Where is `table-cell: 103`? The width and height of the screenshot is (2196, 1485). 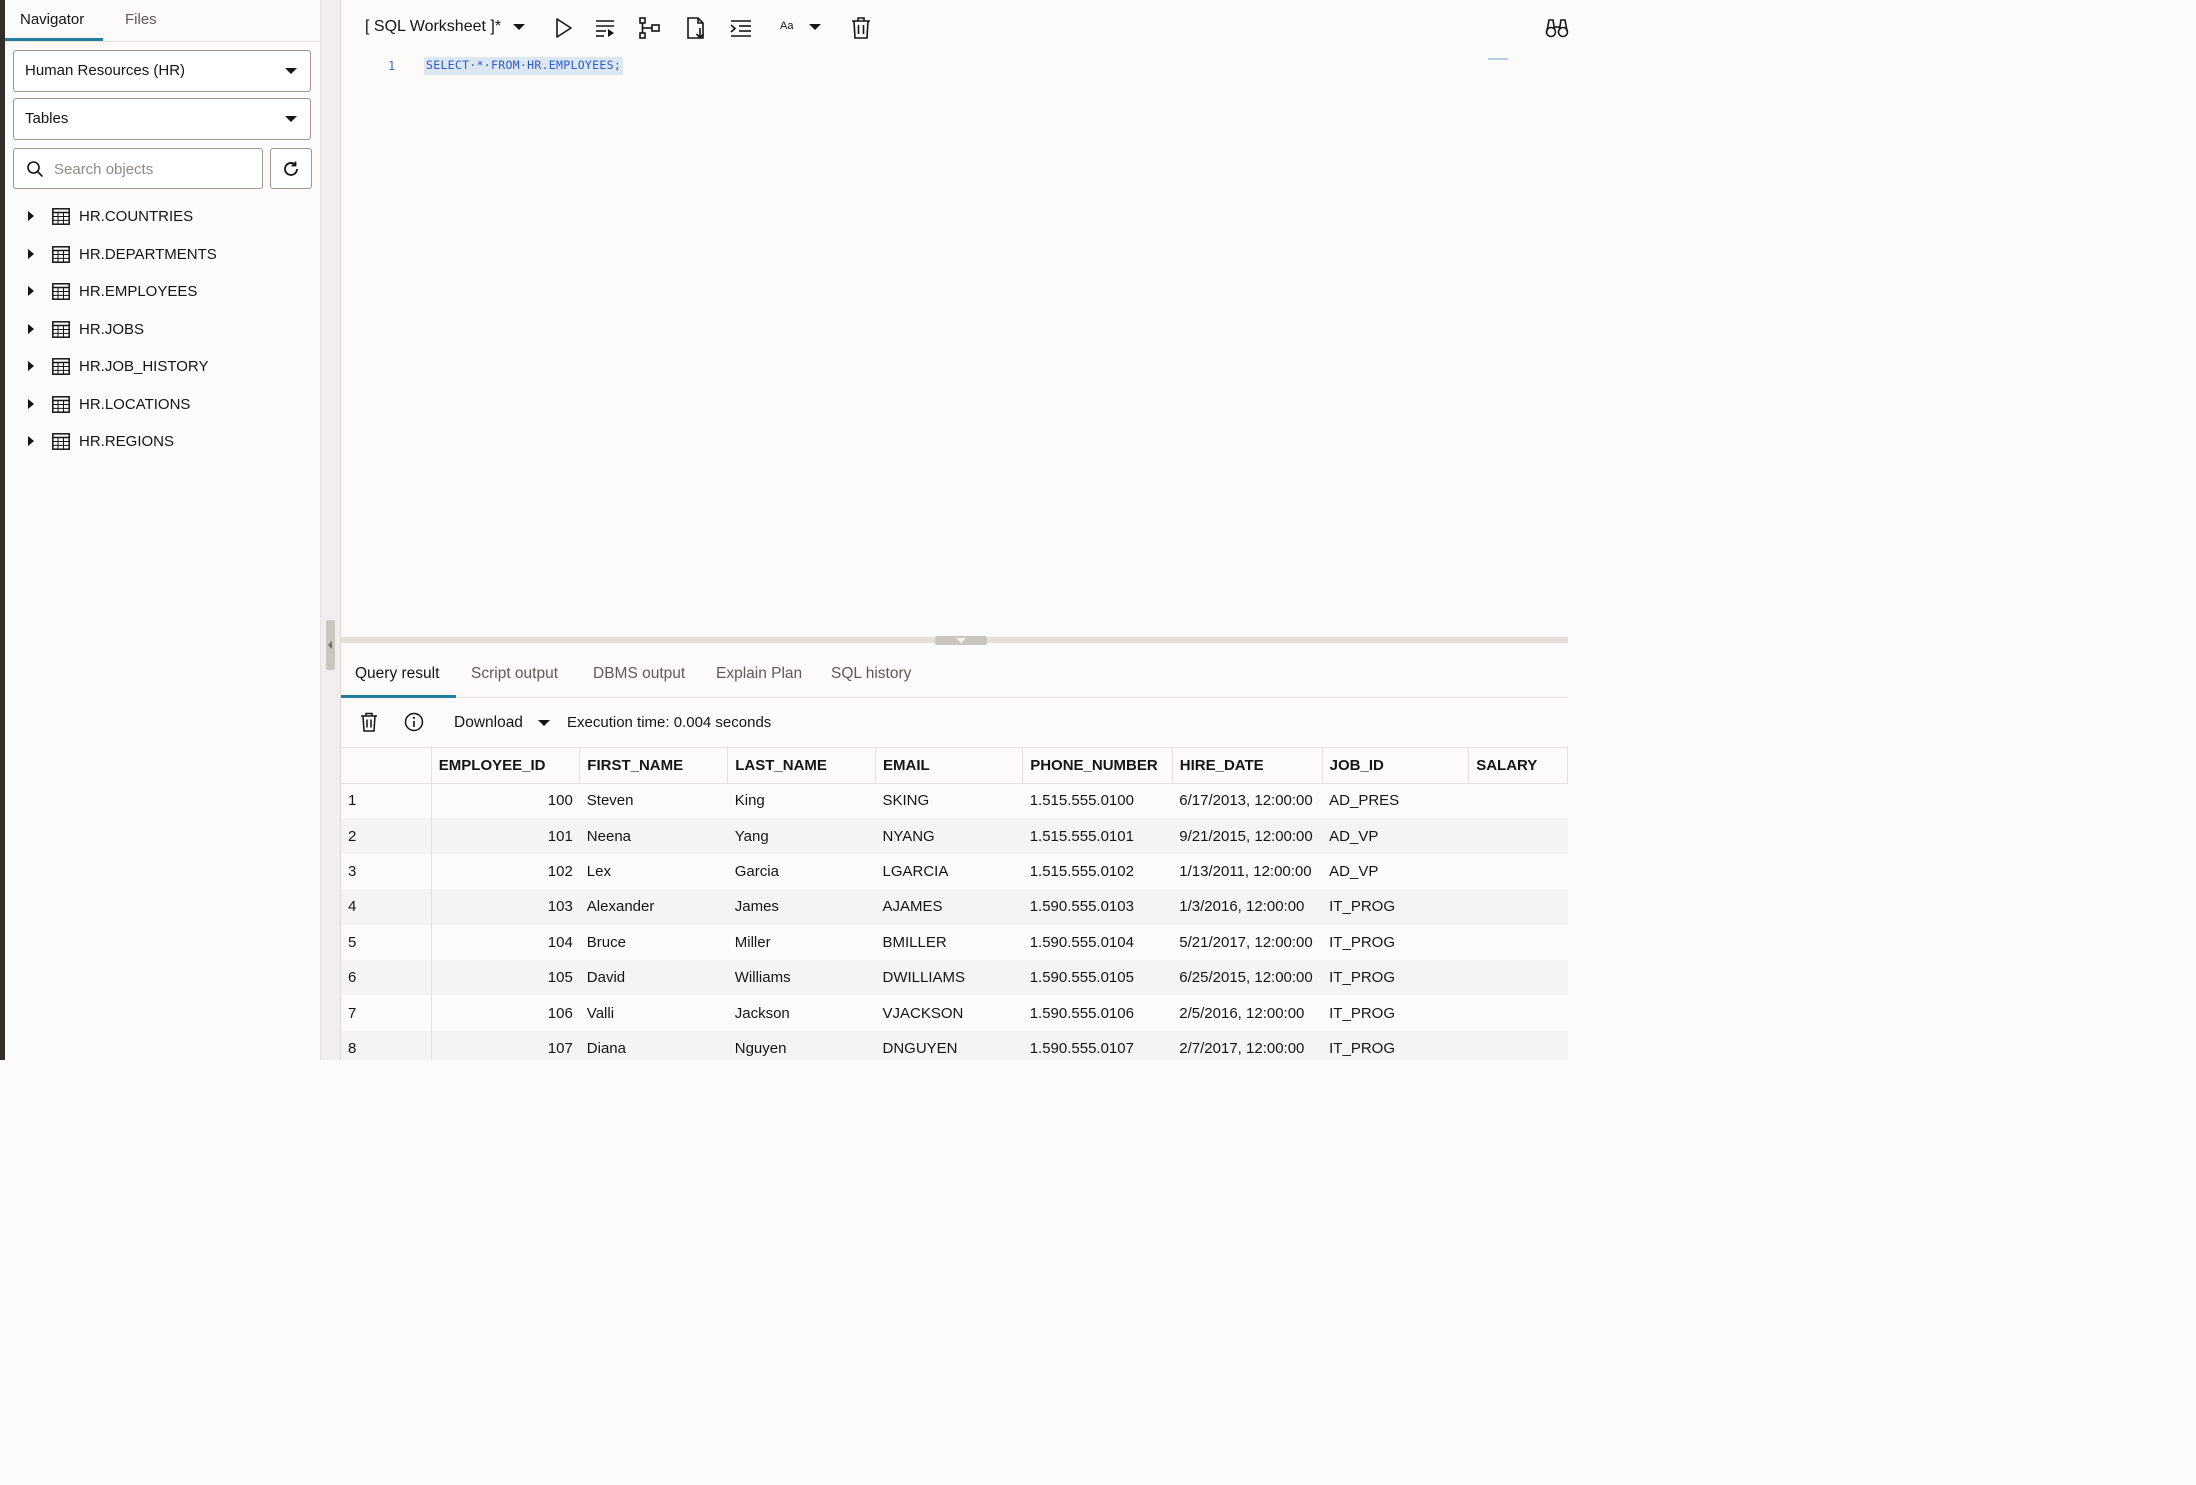 table-cell: 103 is located at coordinates (505, 907).